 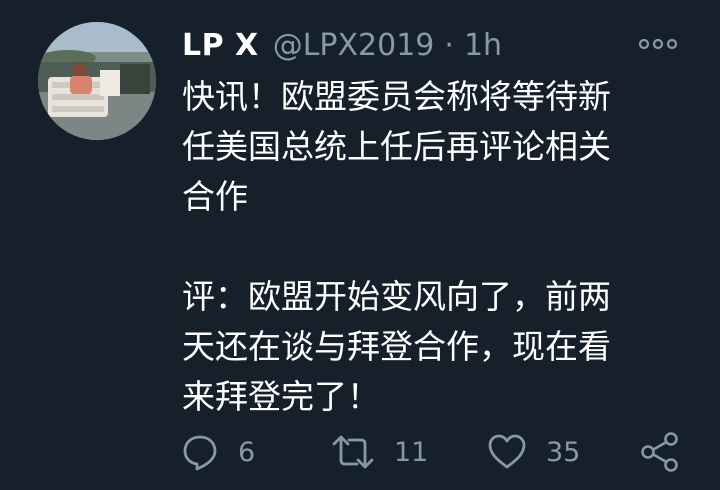 What do you see at coordinates (353, 452) in the screenshot?
I see `retweet-icon` at bounding box center [353, 452].